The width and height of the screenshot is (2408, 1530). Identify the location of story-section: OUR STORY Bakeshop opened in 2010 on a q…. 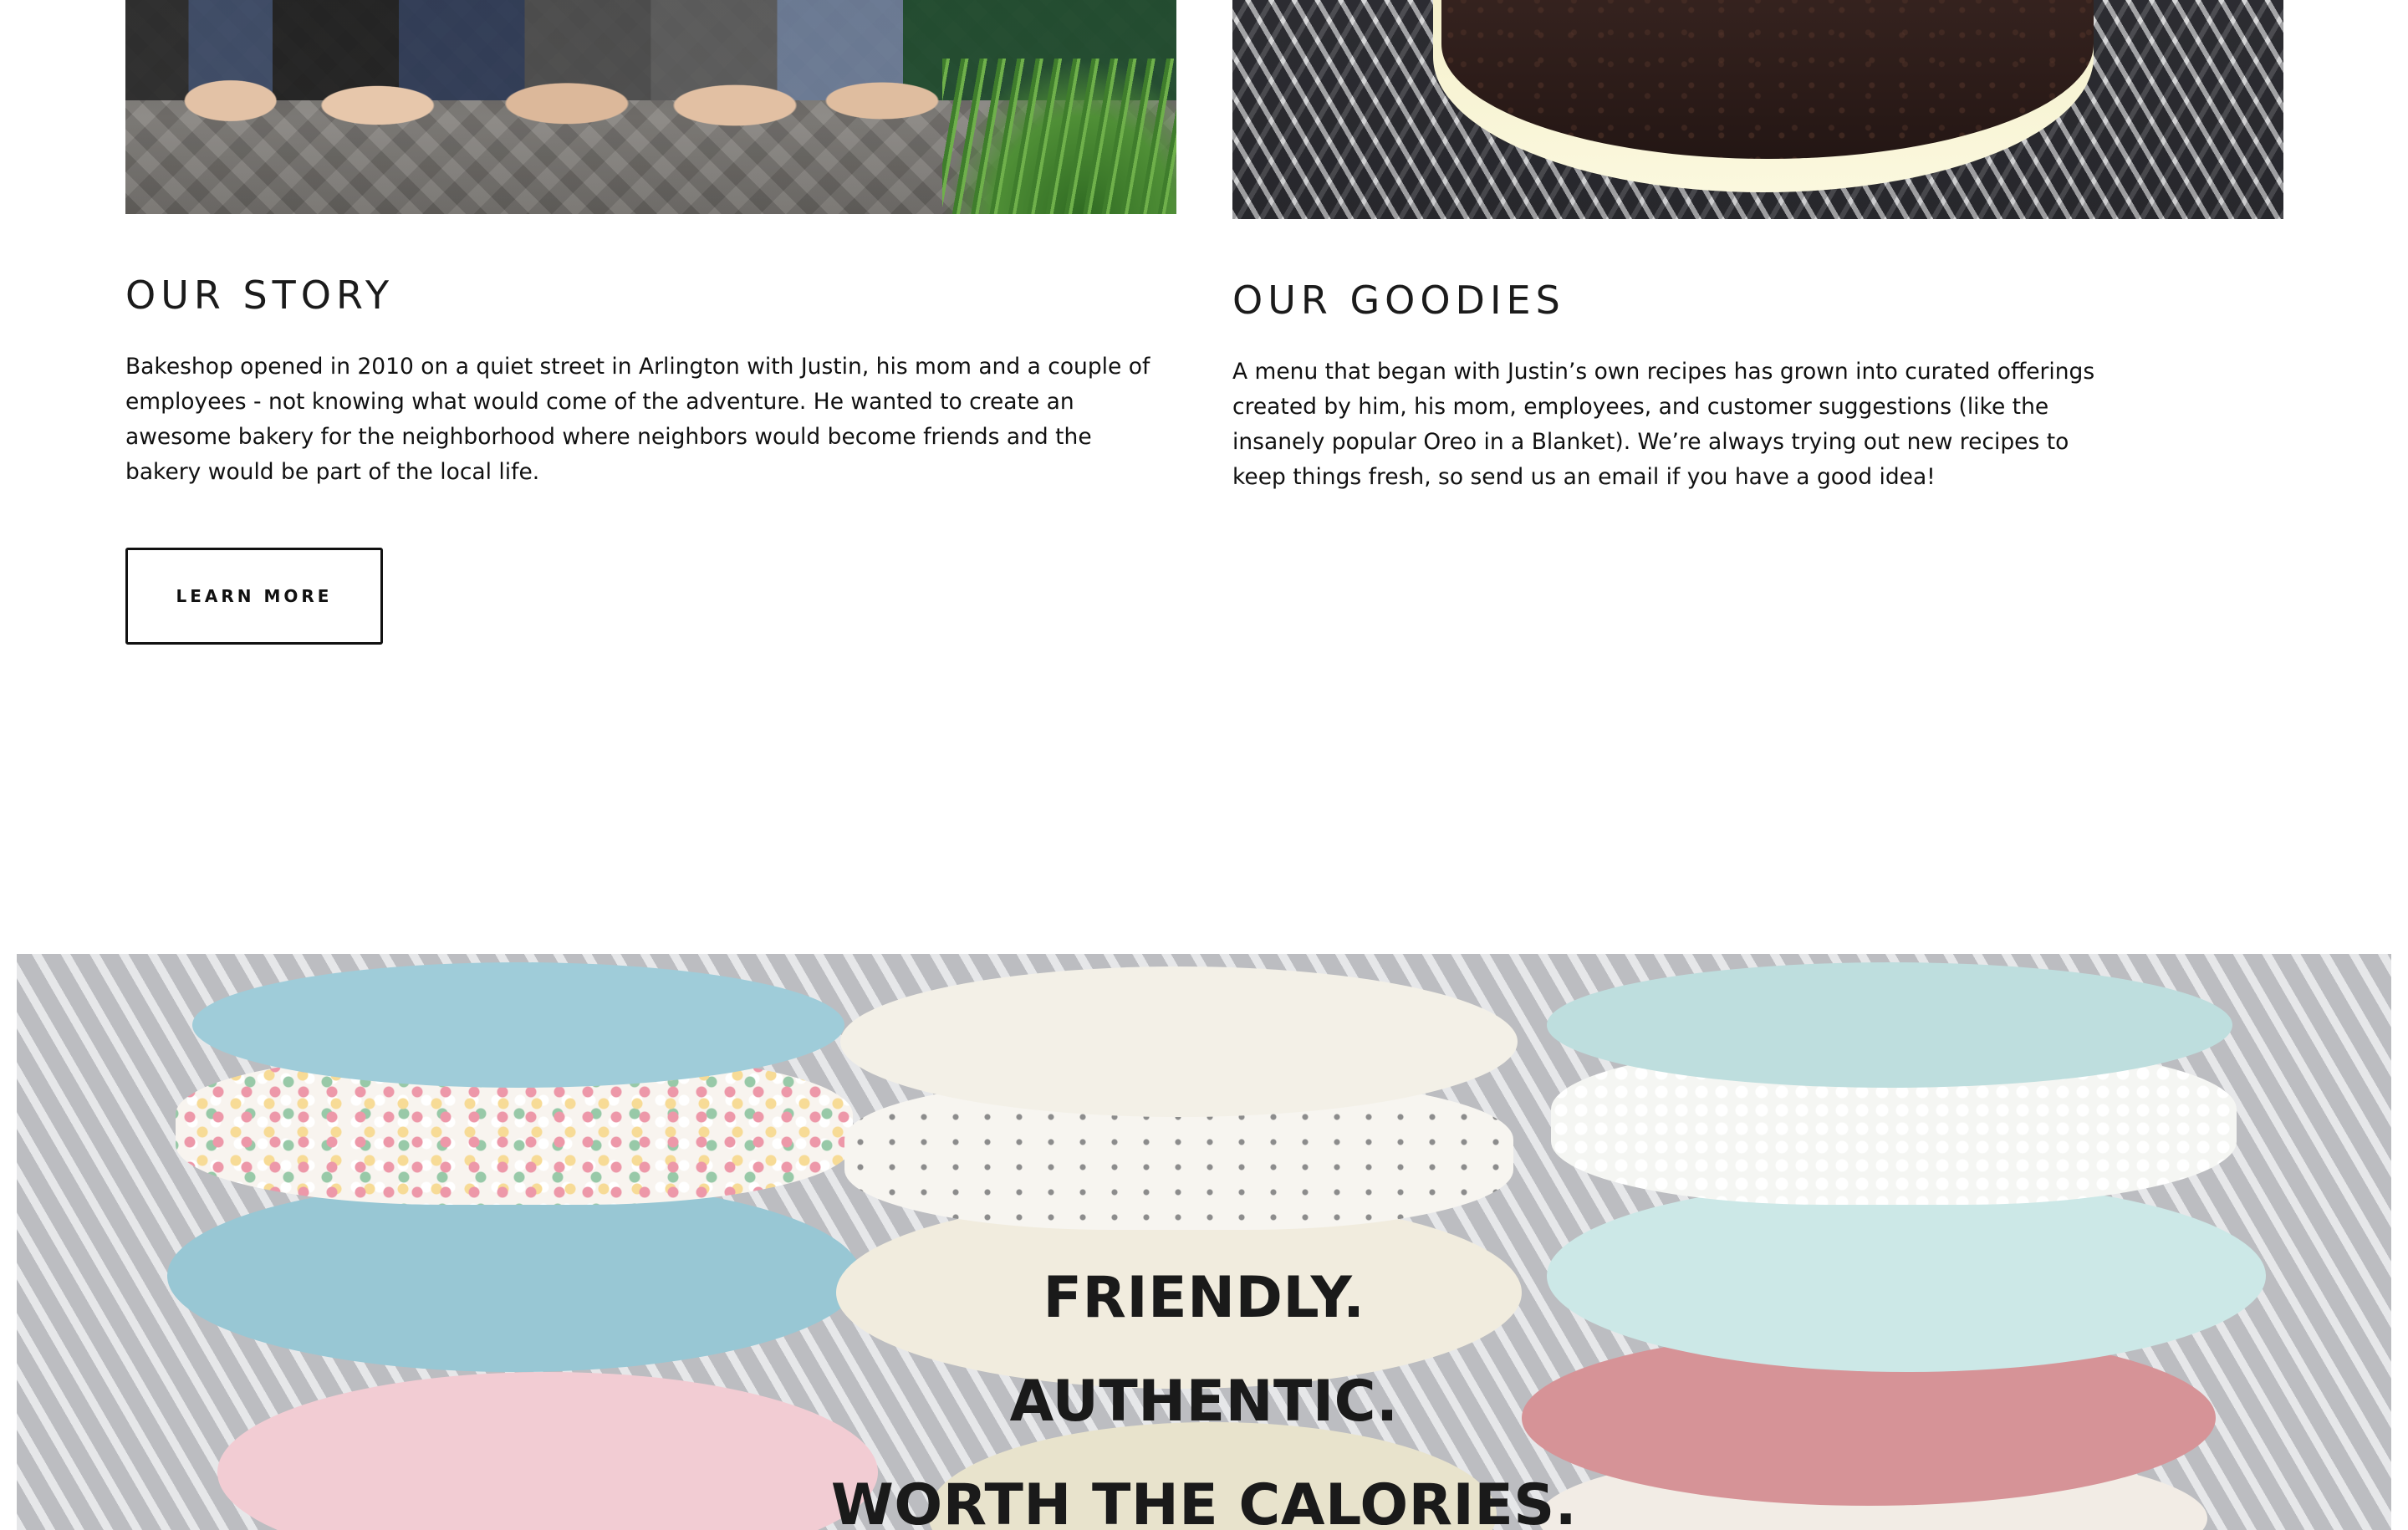
(652, 379).